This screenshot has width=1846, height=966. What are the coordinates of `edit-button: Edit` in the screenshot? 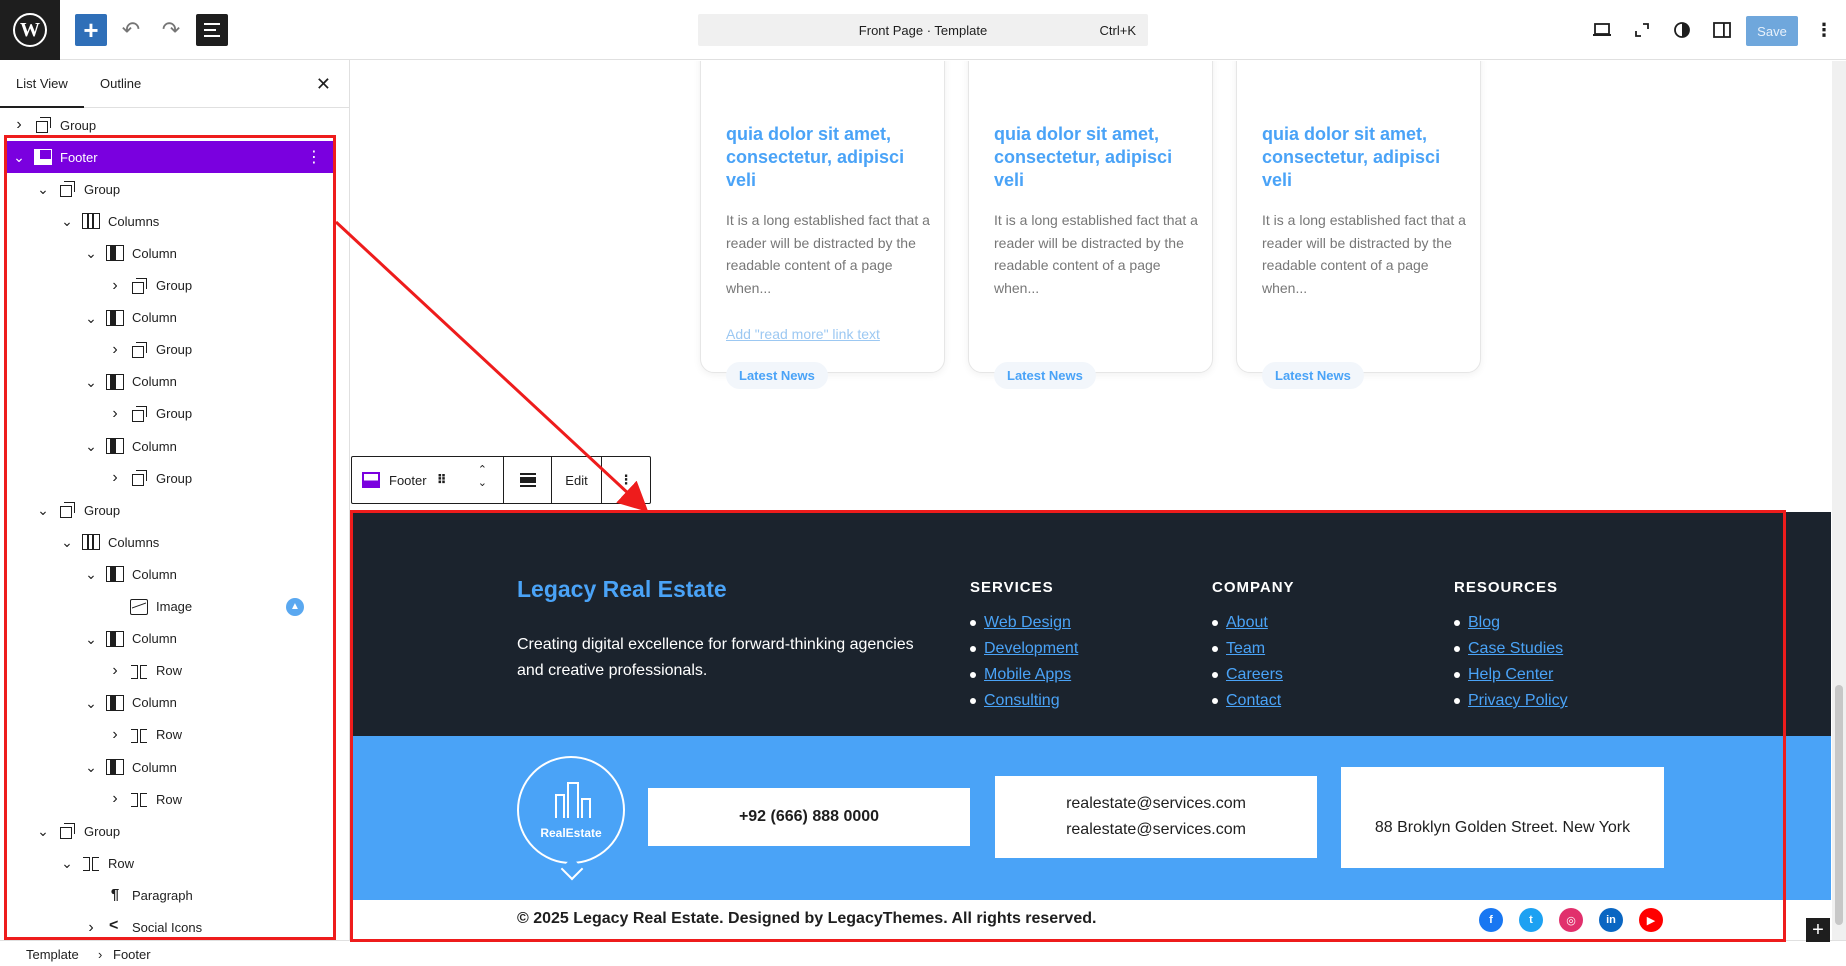 It's located at (577, 480).